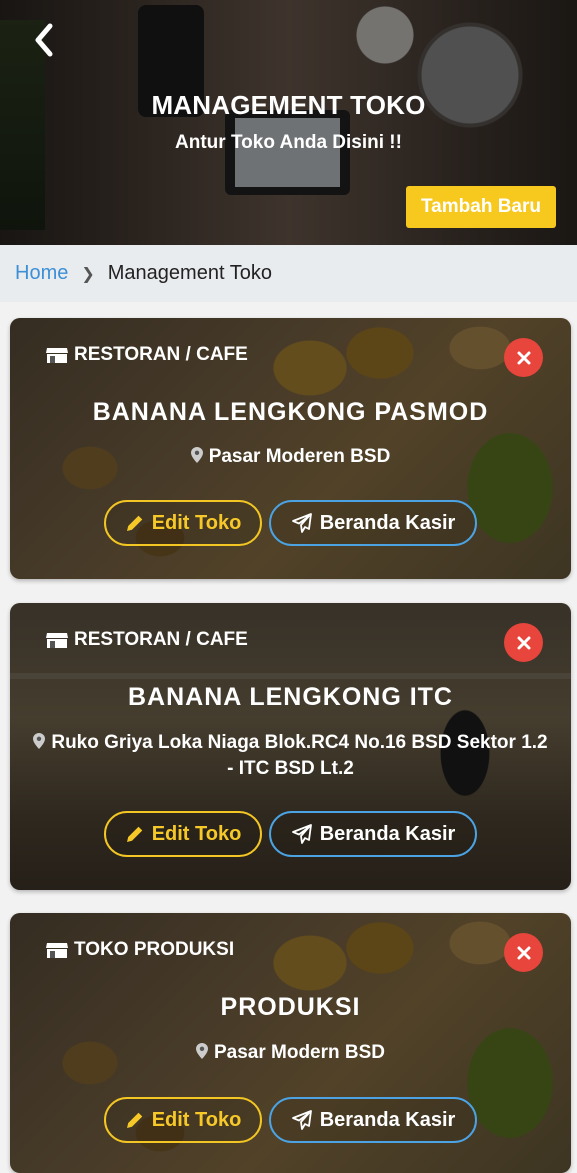  I want to click on store-category-label: TOKO PRODUKSI, so click(154, 949).